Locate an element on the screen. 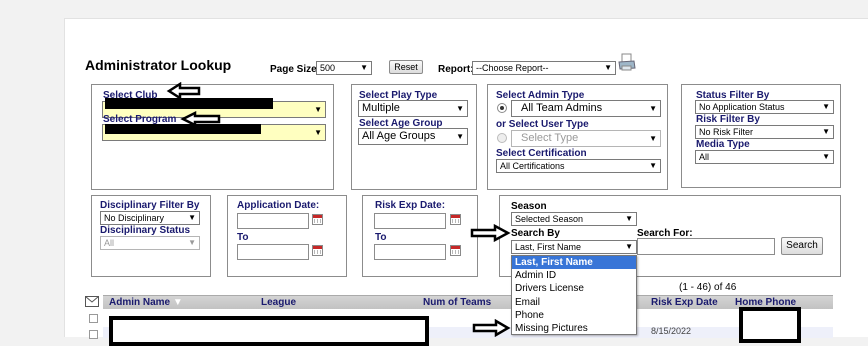 Image resolution: width=868 pixels, height=346 pixels. admin-type-value: All Team Admins is located at coordinates (562, 108).